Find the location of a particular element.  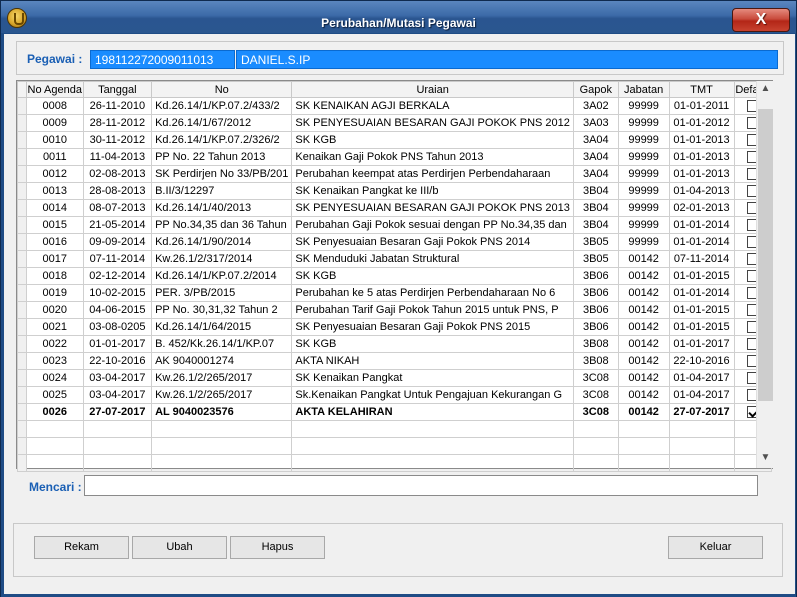

cell-no-agenda: 0019 is located at coordinates (54, 293).